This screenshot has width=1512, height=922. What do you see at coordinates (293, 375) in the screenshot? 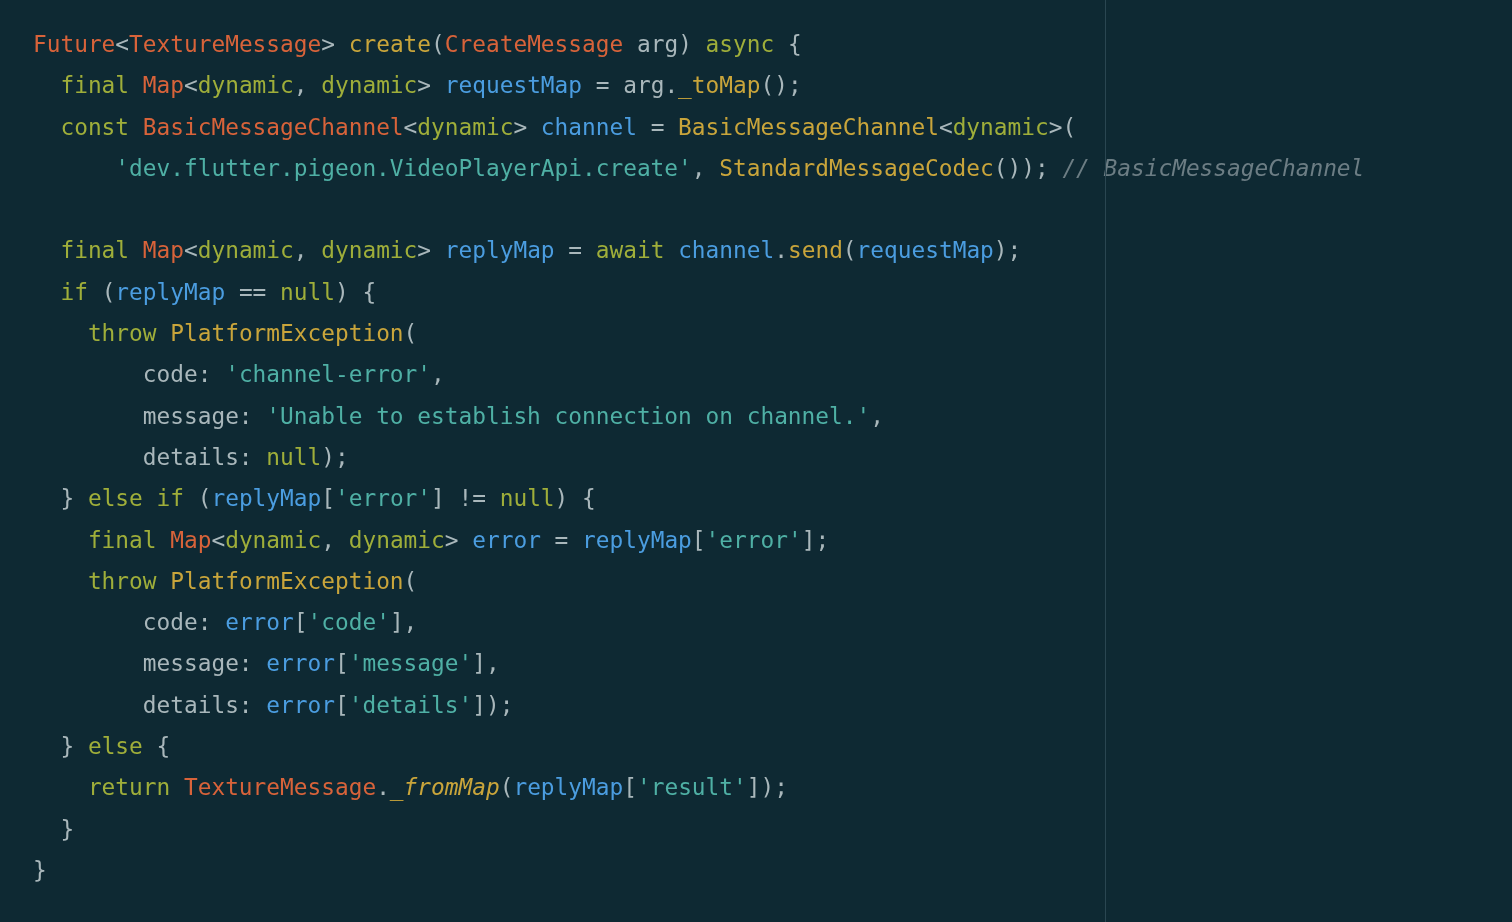
I see `code-line: code: 'channel-error',` at bounding box center [293, 375].